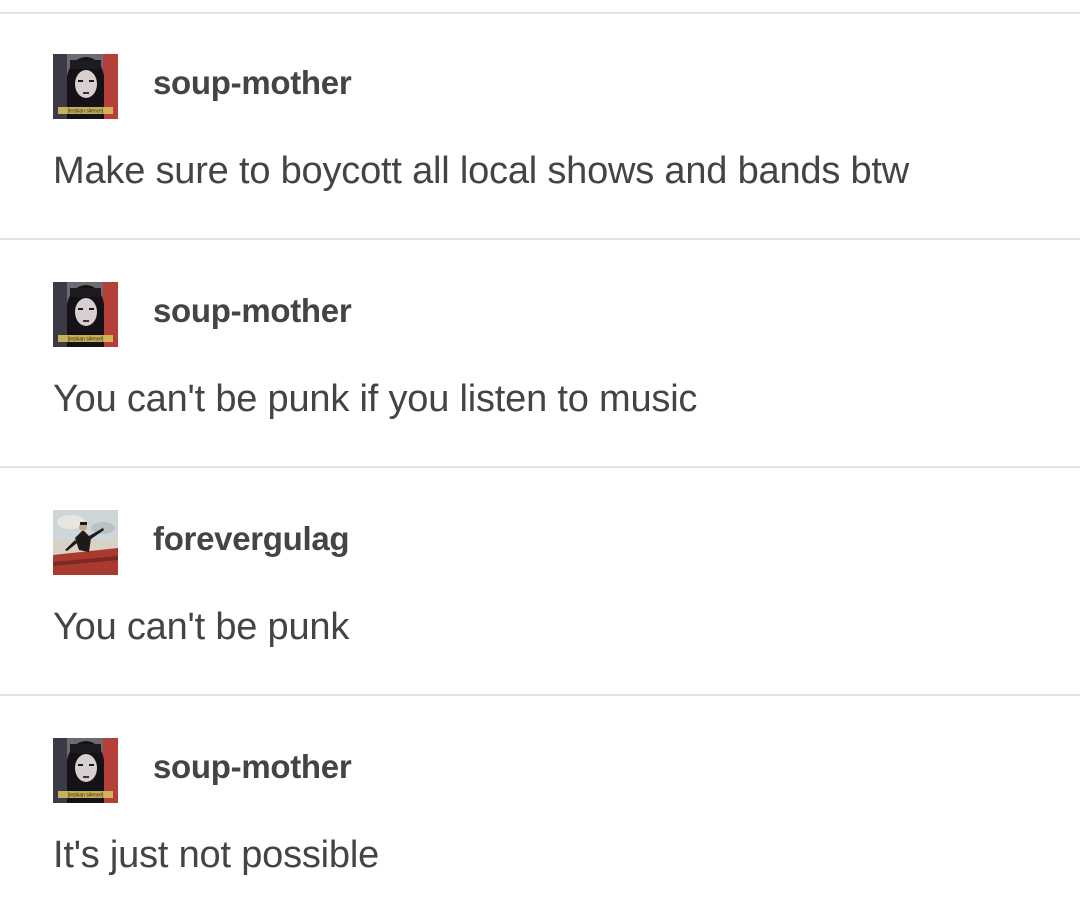 The image size is (1080, 924). I want to click on post-text: It's just not possible, so click(216, 855).